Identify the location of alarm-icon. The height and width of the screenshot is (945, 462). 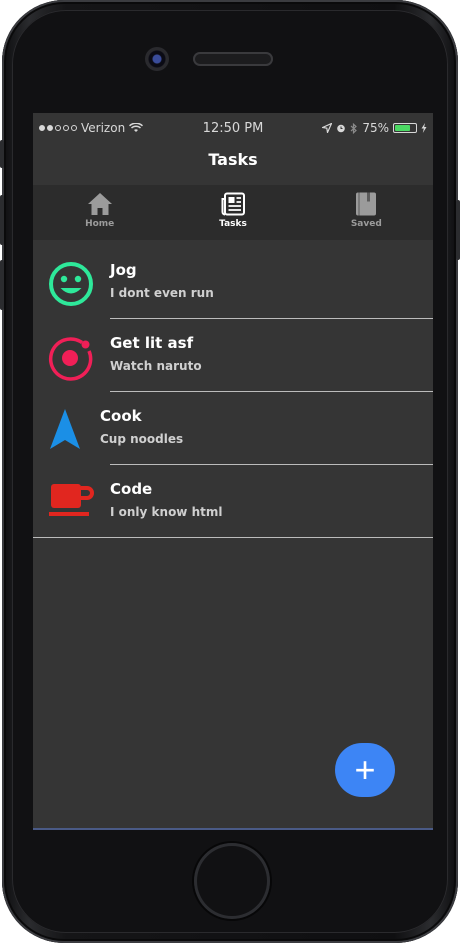
(341, 128).